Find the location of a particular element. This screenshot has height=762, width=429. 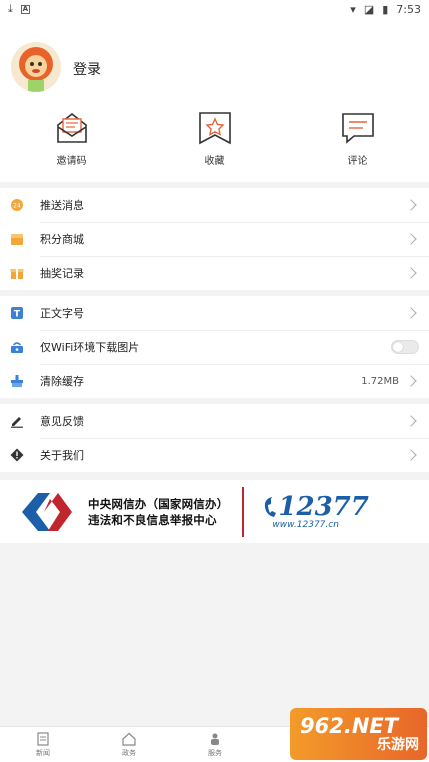

menu-item-label: 正文字号 is located at coordinates (62, 313).